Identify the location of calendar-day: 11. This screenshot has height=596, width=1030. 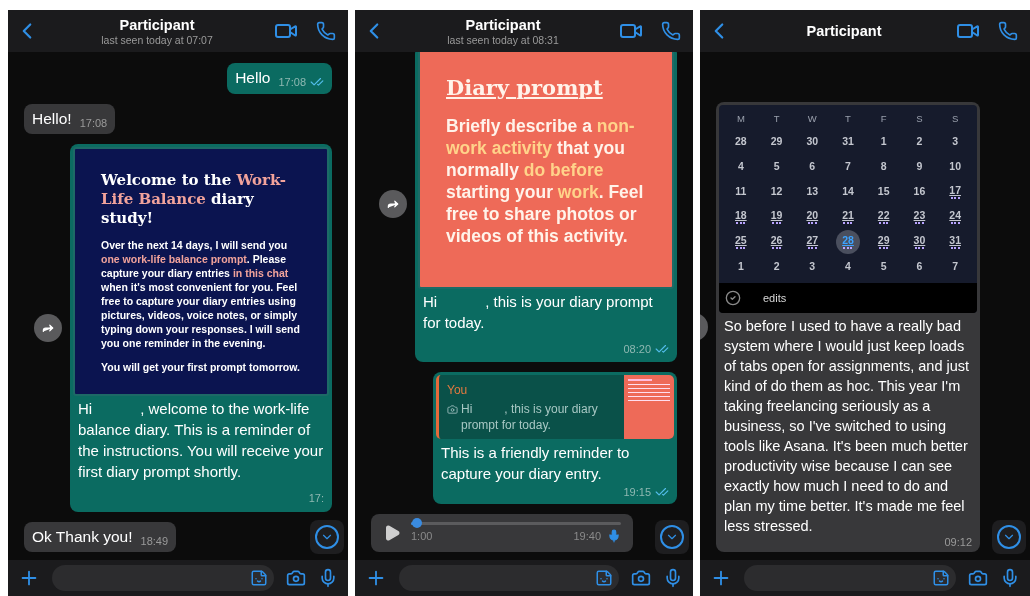
(740, 191).